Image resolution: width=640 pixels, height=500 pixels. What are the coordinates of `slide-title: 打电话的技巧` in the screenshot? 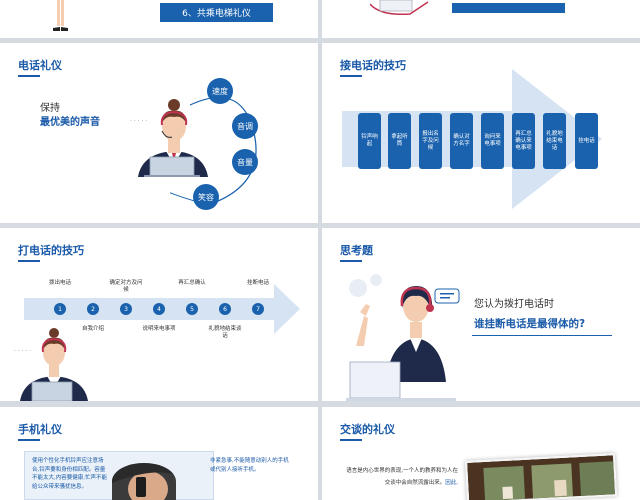 It's located at (51, 253).